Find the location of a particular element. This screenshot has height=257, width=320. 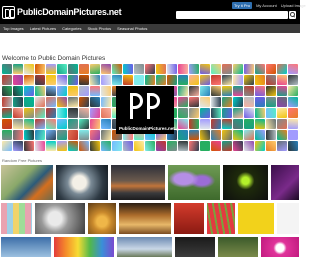

featured-photo-yellow is located at coordinates (256, 218).